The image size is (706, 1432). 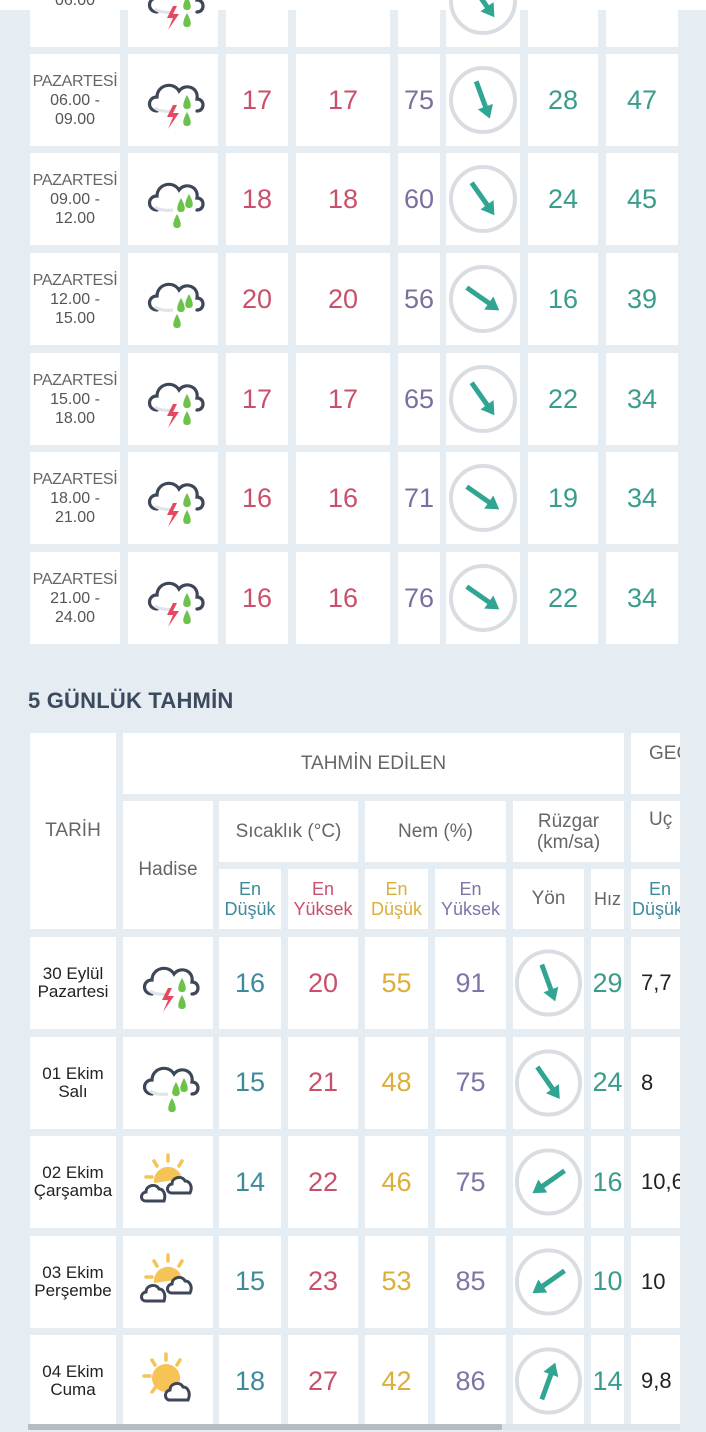 What do you see at coordinates (563, 498) in the screenshot?
I see `hourly-wind-speed: 19` at bounding box center [563, 498].